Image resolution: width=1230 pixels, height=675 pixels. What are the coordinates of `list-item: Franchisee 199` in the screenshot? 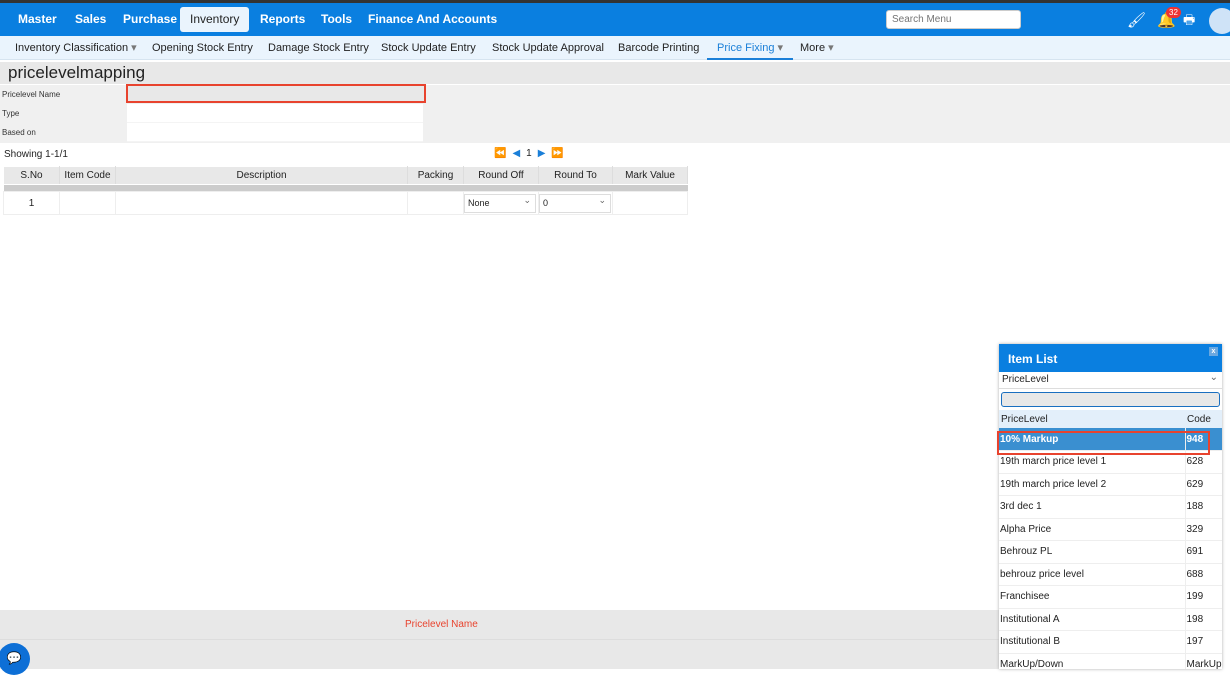 It's located at (1110, 597).